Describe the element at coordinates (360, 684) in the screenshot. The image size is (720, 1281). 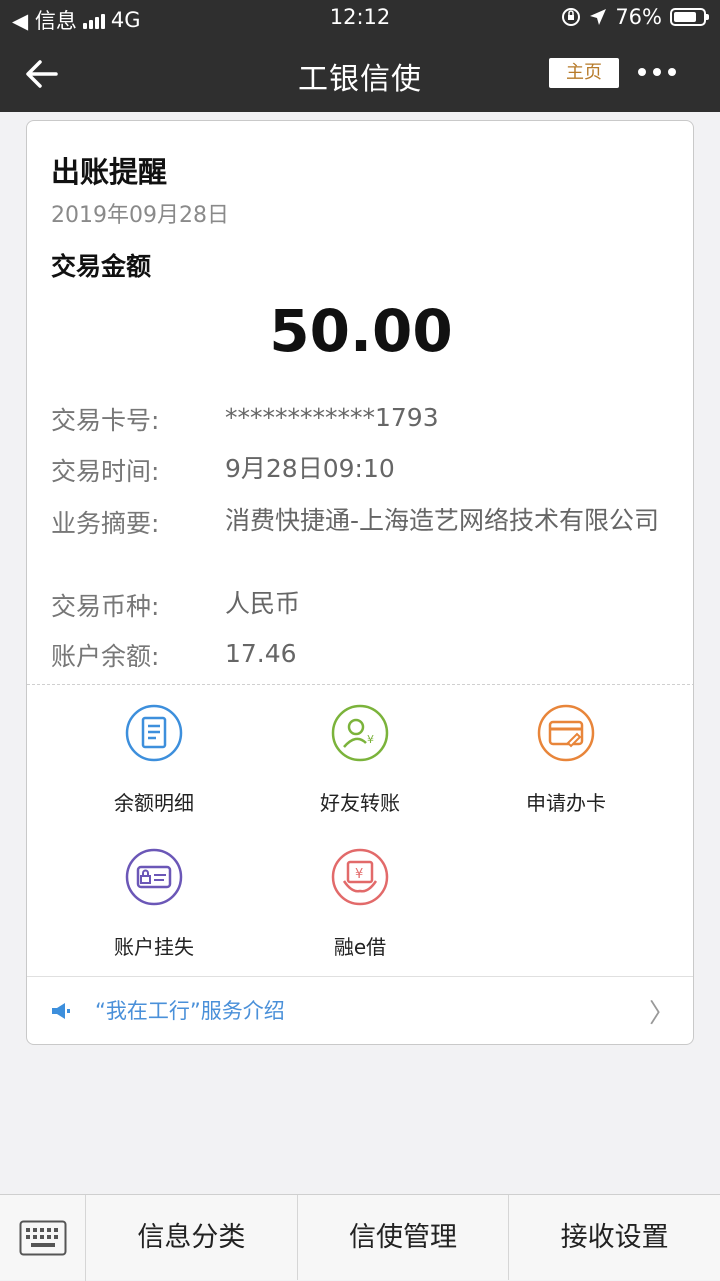
I see `dashed-divider` at that location.